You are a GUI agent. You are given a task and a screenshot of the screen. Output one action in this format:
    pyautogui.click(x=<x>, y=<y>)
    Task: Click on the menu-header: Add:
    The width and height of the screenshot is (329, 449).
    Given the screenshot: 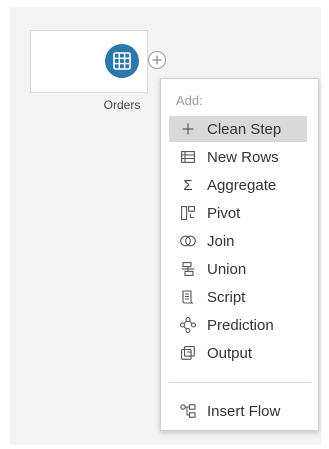 What is the action you would take?
    pyautogui.click(x=189, y=100)
    